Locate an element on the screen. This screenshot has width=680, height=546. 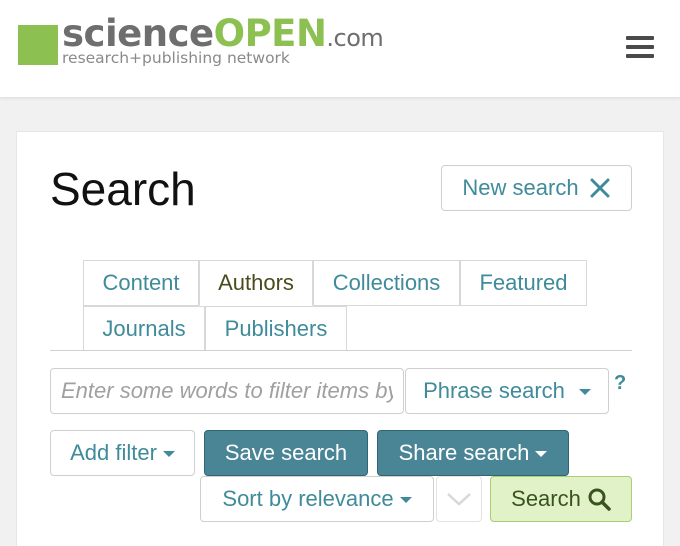
tab-content: Content is located at coordinates (141, 283).